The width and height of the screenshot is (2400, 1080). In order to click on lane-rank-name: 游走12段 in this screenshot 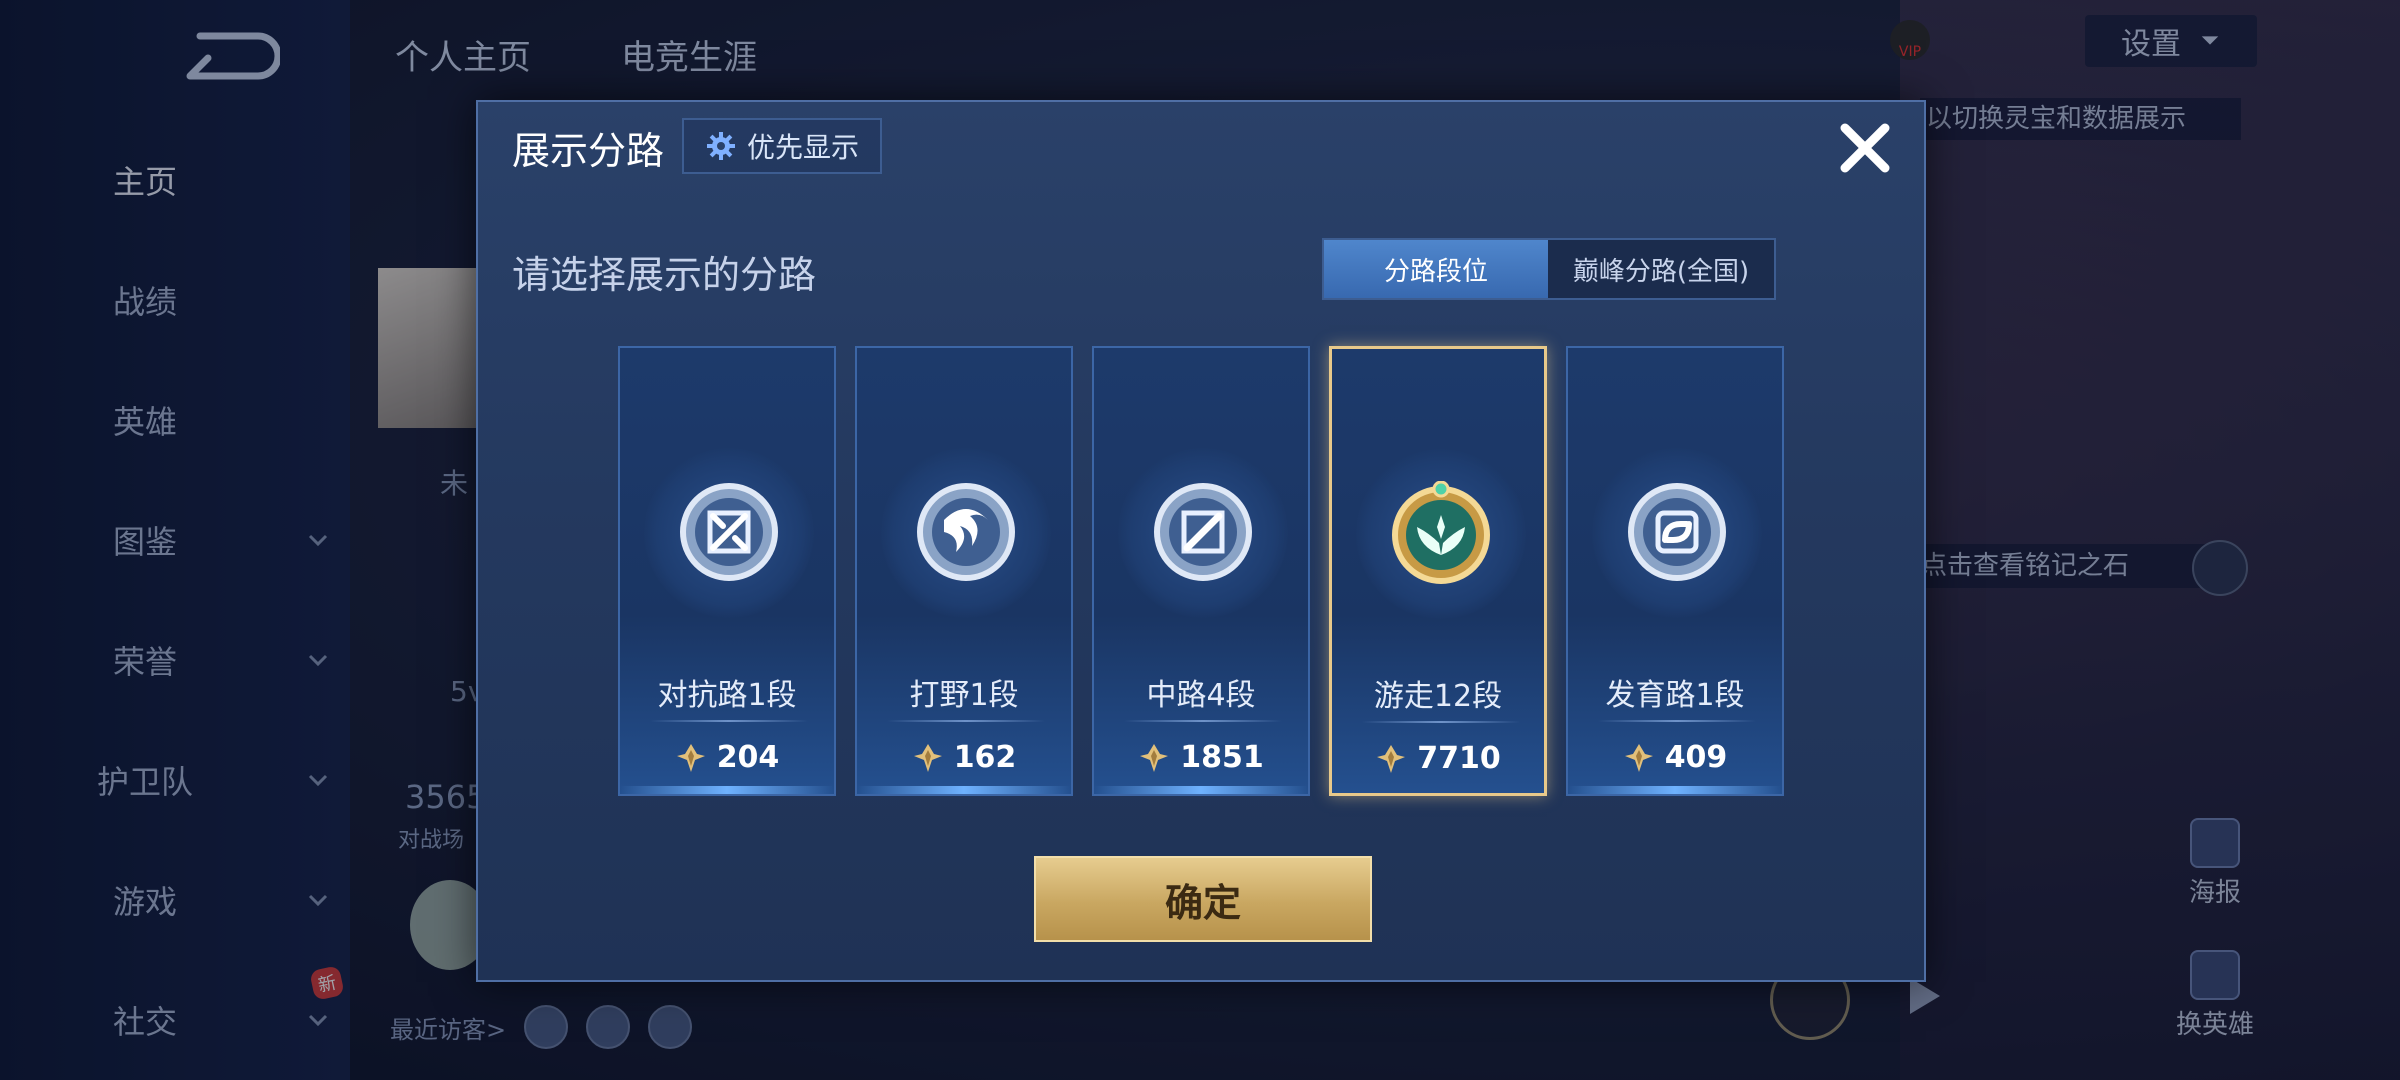, I will do `click(1438, 696)`.